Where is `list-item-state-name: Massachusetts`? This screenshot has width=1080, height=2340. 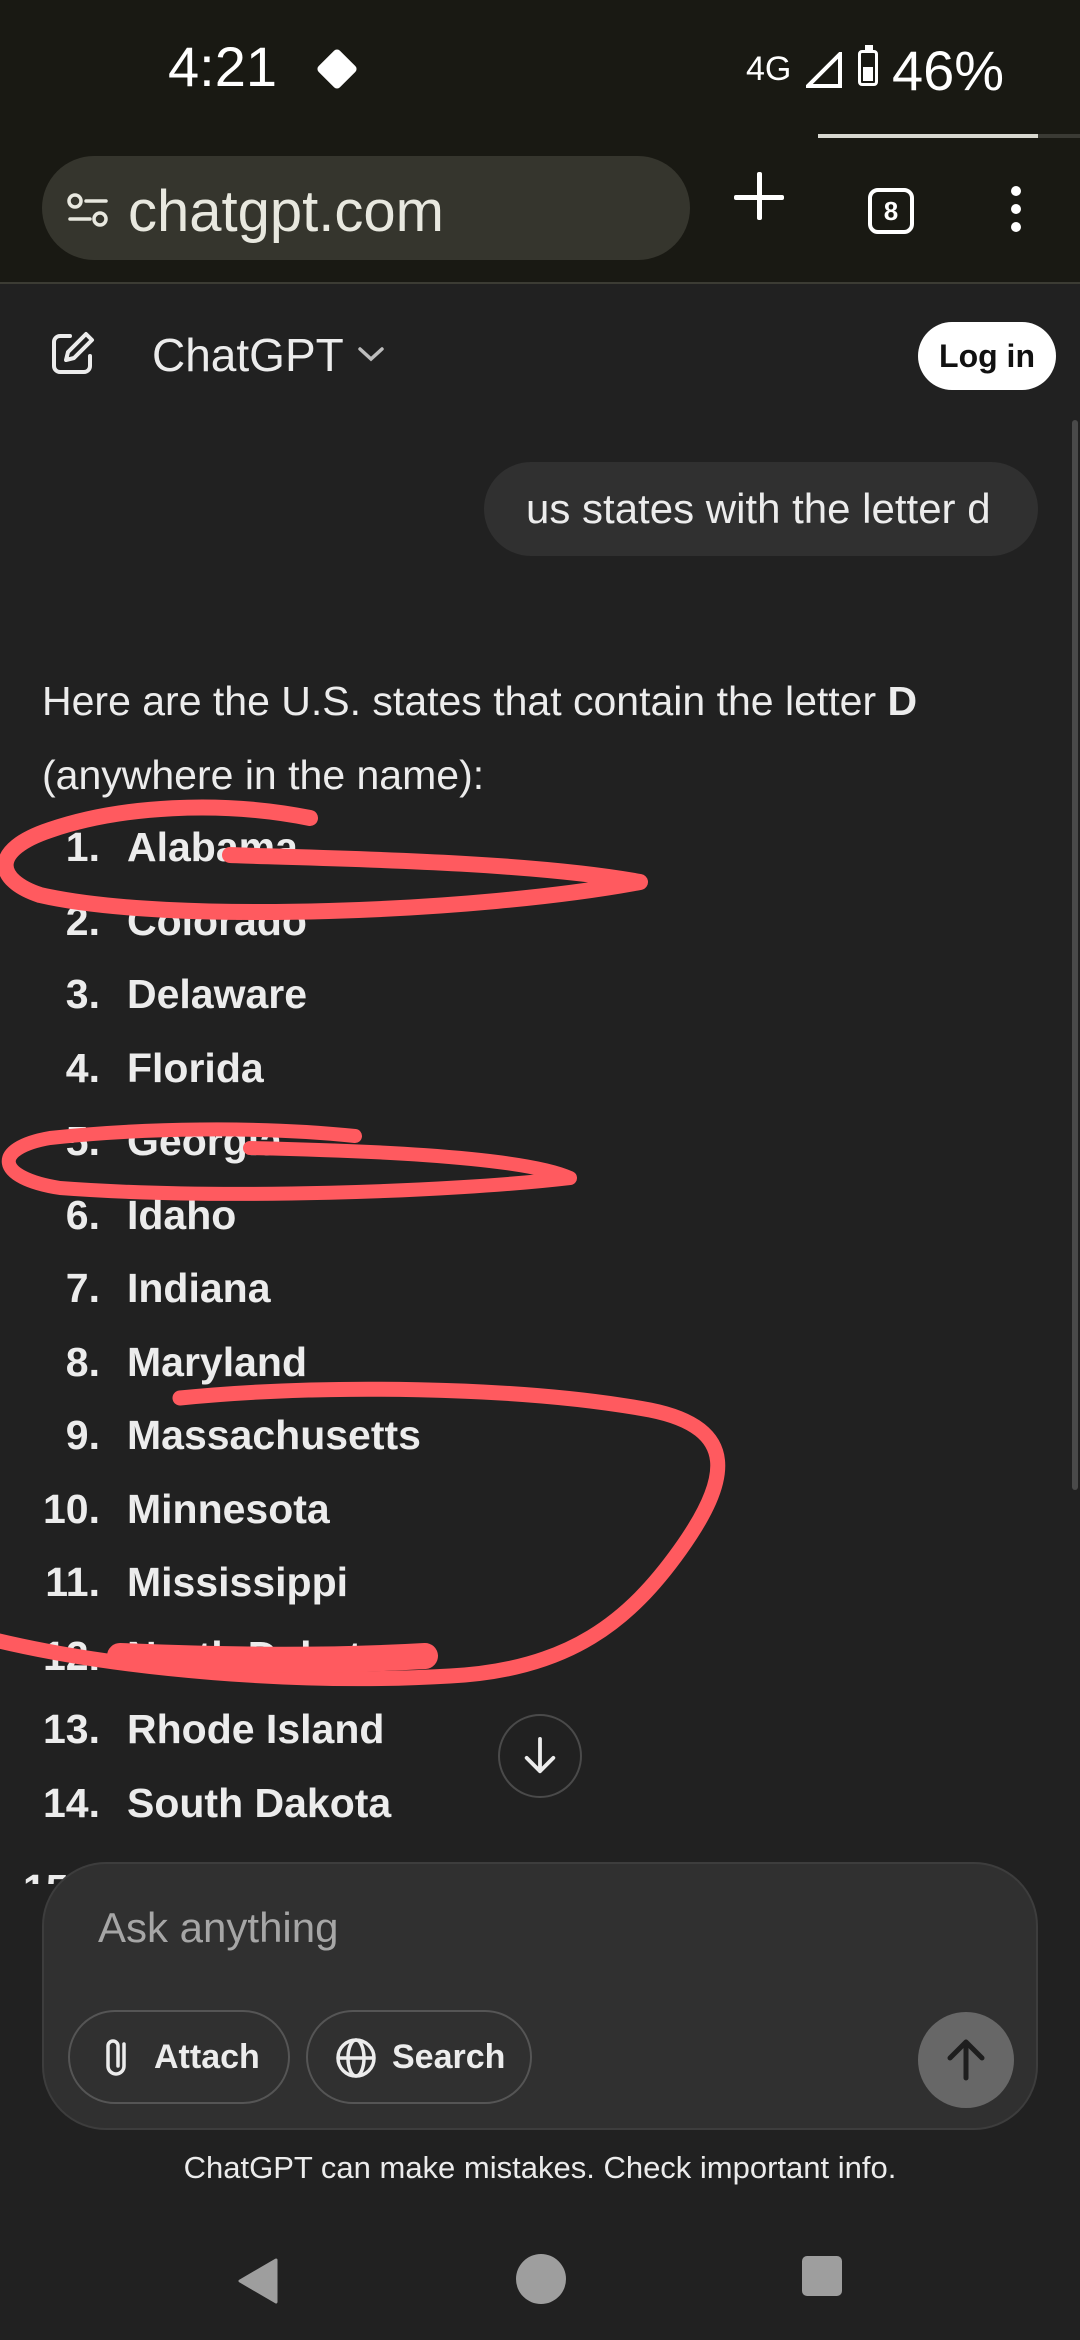
list-item-state-name: Massachusetts is located at coordinates (274, 1435).